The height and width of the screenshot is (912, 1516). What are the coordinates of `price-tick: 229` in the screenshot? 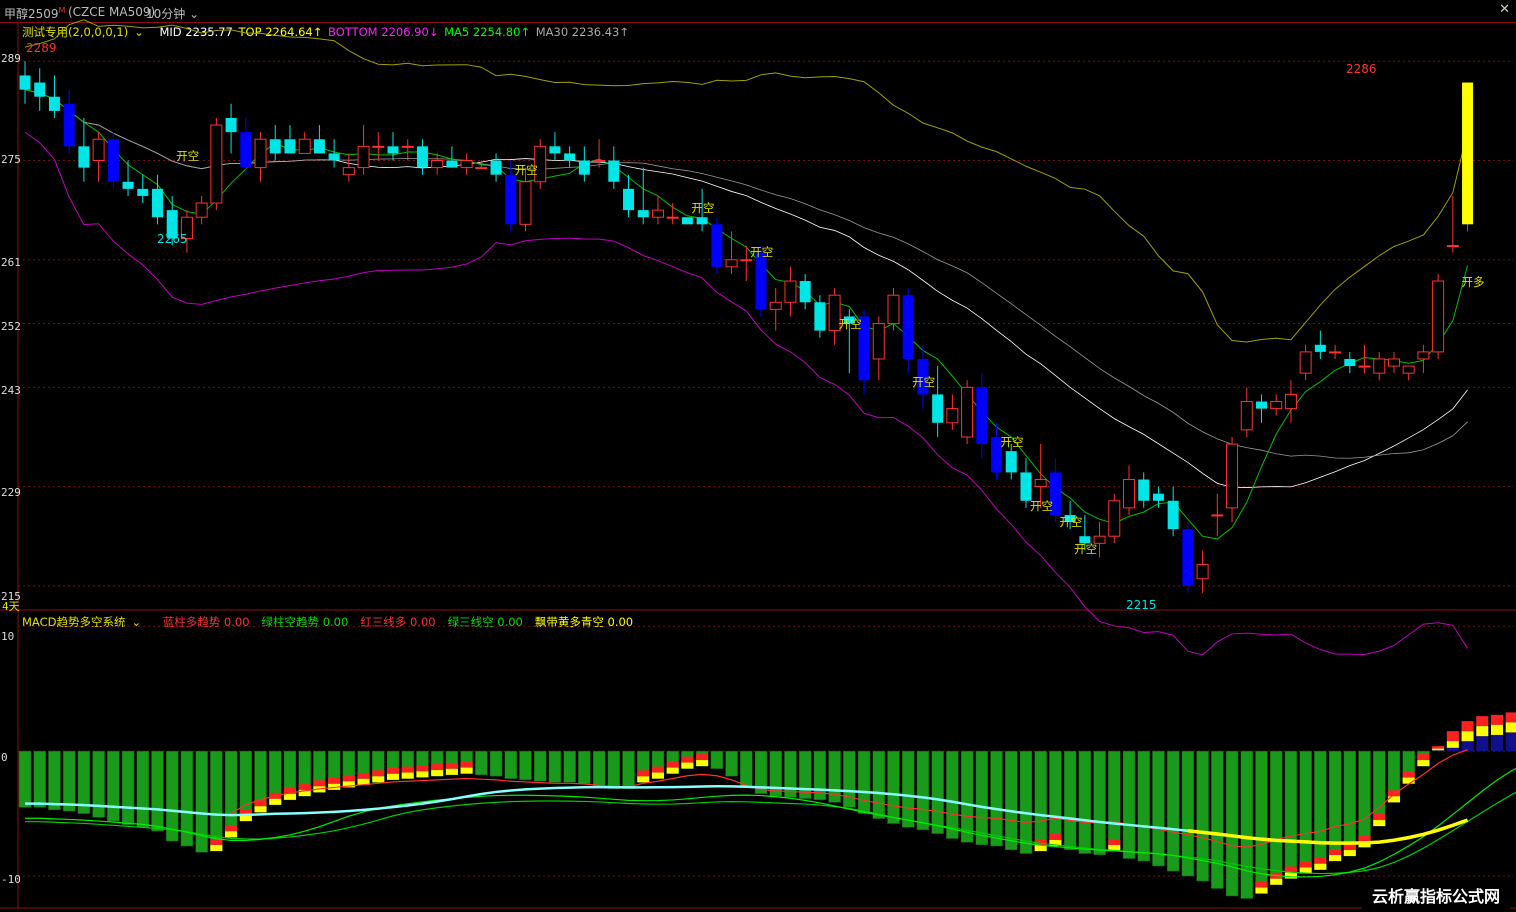 It's located at (11, 492).